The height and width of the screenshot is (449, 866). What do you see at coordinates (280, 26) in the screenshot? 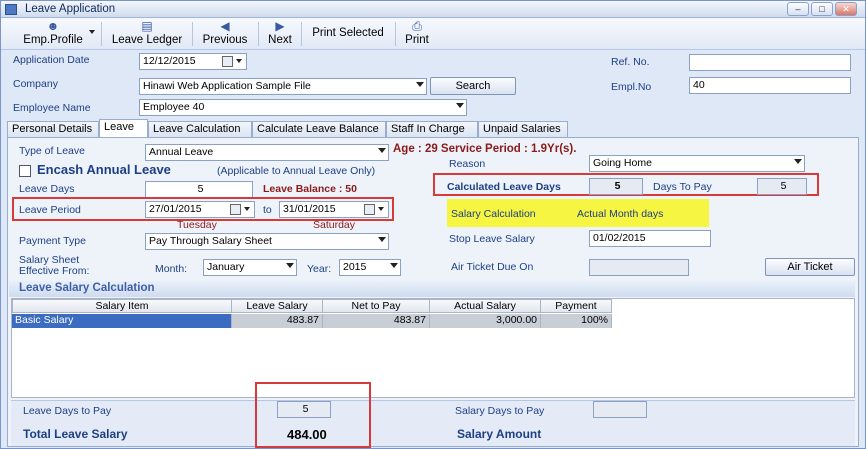
I see `arrow-right-icon: ▶` at bounding box center [280, 26].